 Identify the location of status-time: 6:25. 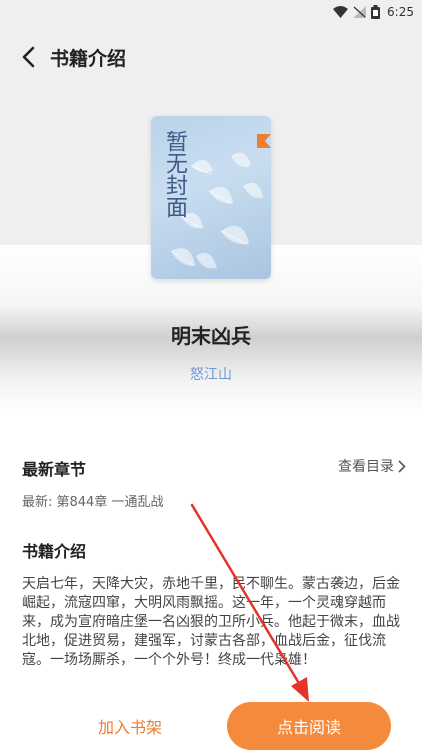
(400, 12).